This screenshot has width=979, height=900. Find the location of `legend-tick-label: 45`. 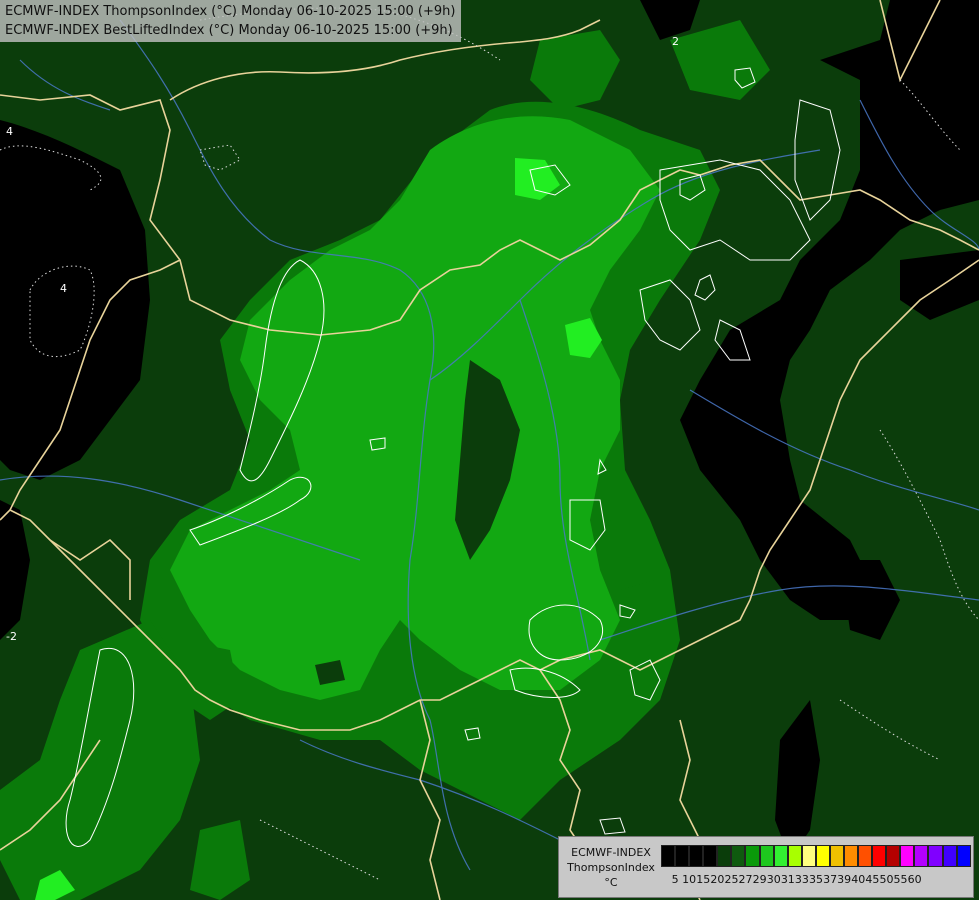

legend-tick-label: 45 is located at coordinates (872, 879).